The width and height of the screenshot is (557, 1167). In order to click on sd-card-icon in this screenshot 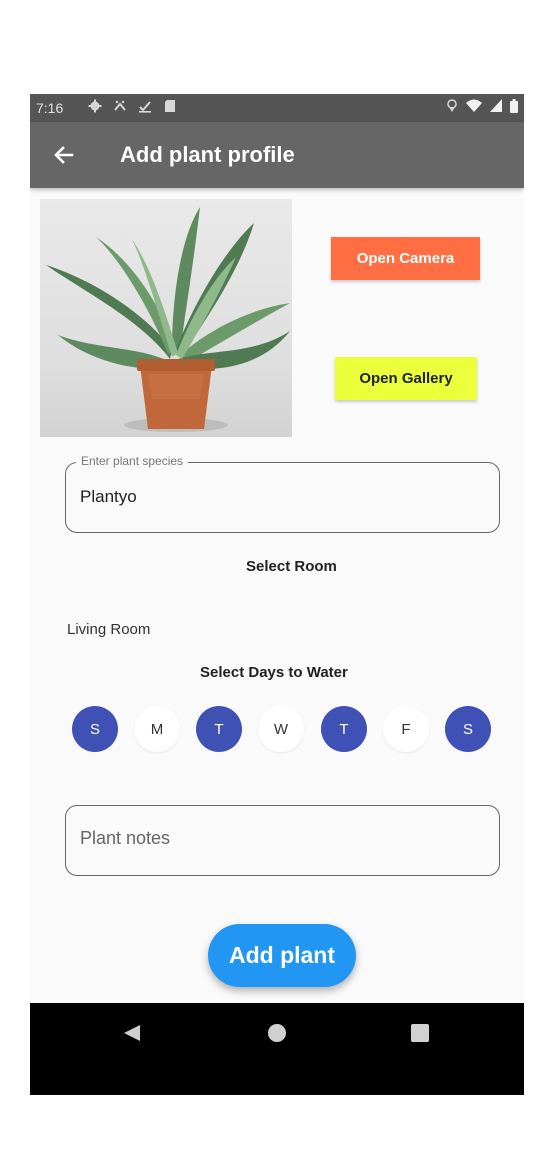, I will do `click(170, 106)`.